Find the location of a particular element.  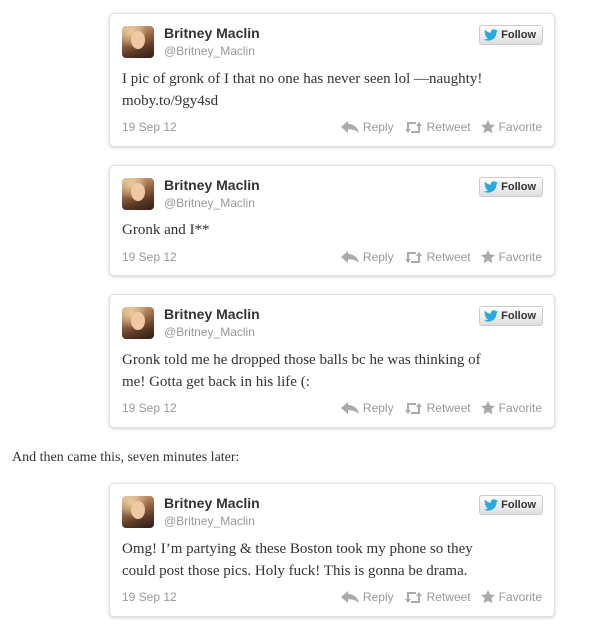

narration-text: And then came this, seven minutes later: is located at coordinates (126, 457).